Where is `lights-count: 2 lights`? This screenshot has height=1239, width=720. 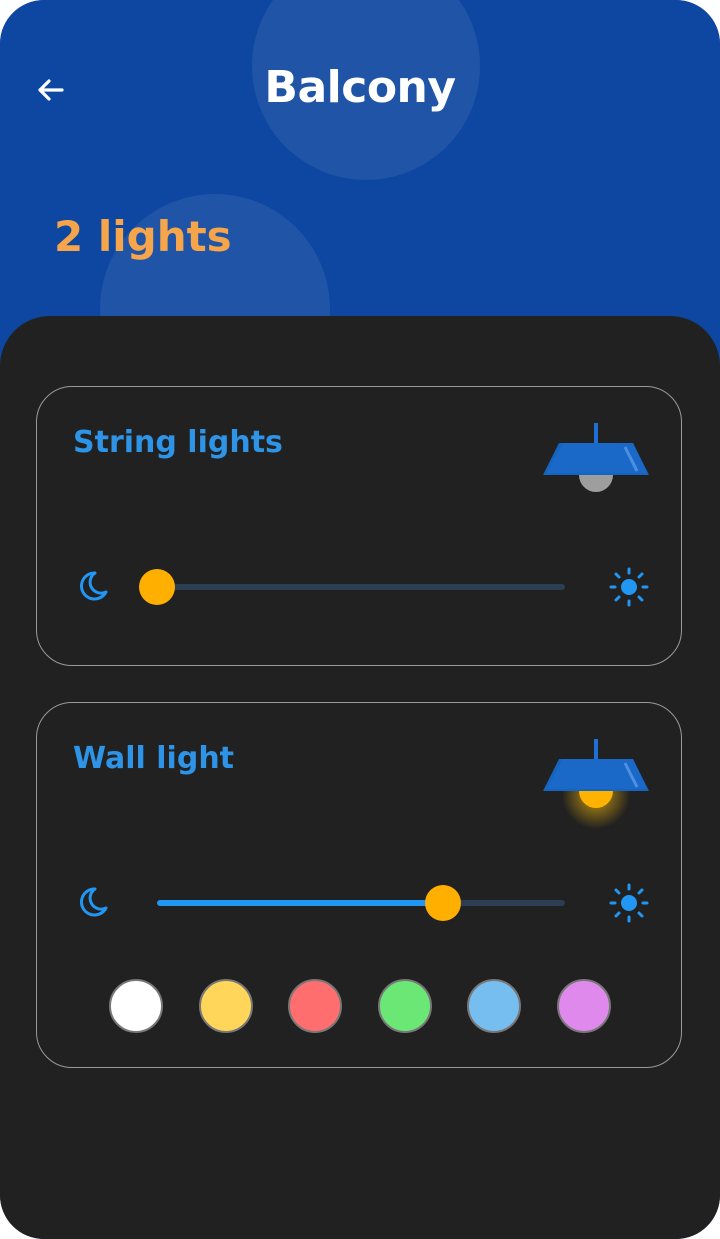 lights-count: 2 lights is located at coordinates (143, 236).